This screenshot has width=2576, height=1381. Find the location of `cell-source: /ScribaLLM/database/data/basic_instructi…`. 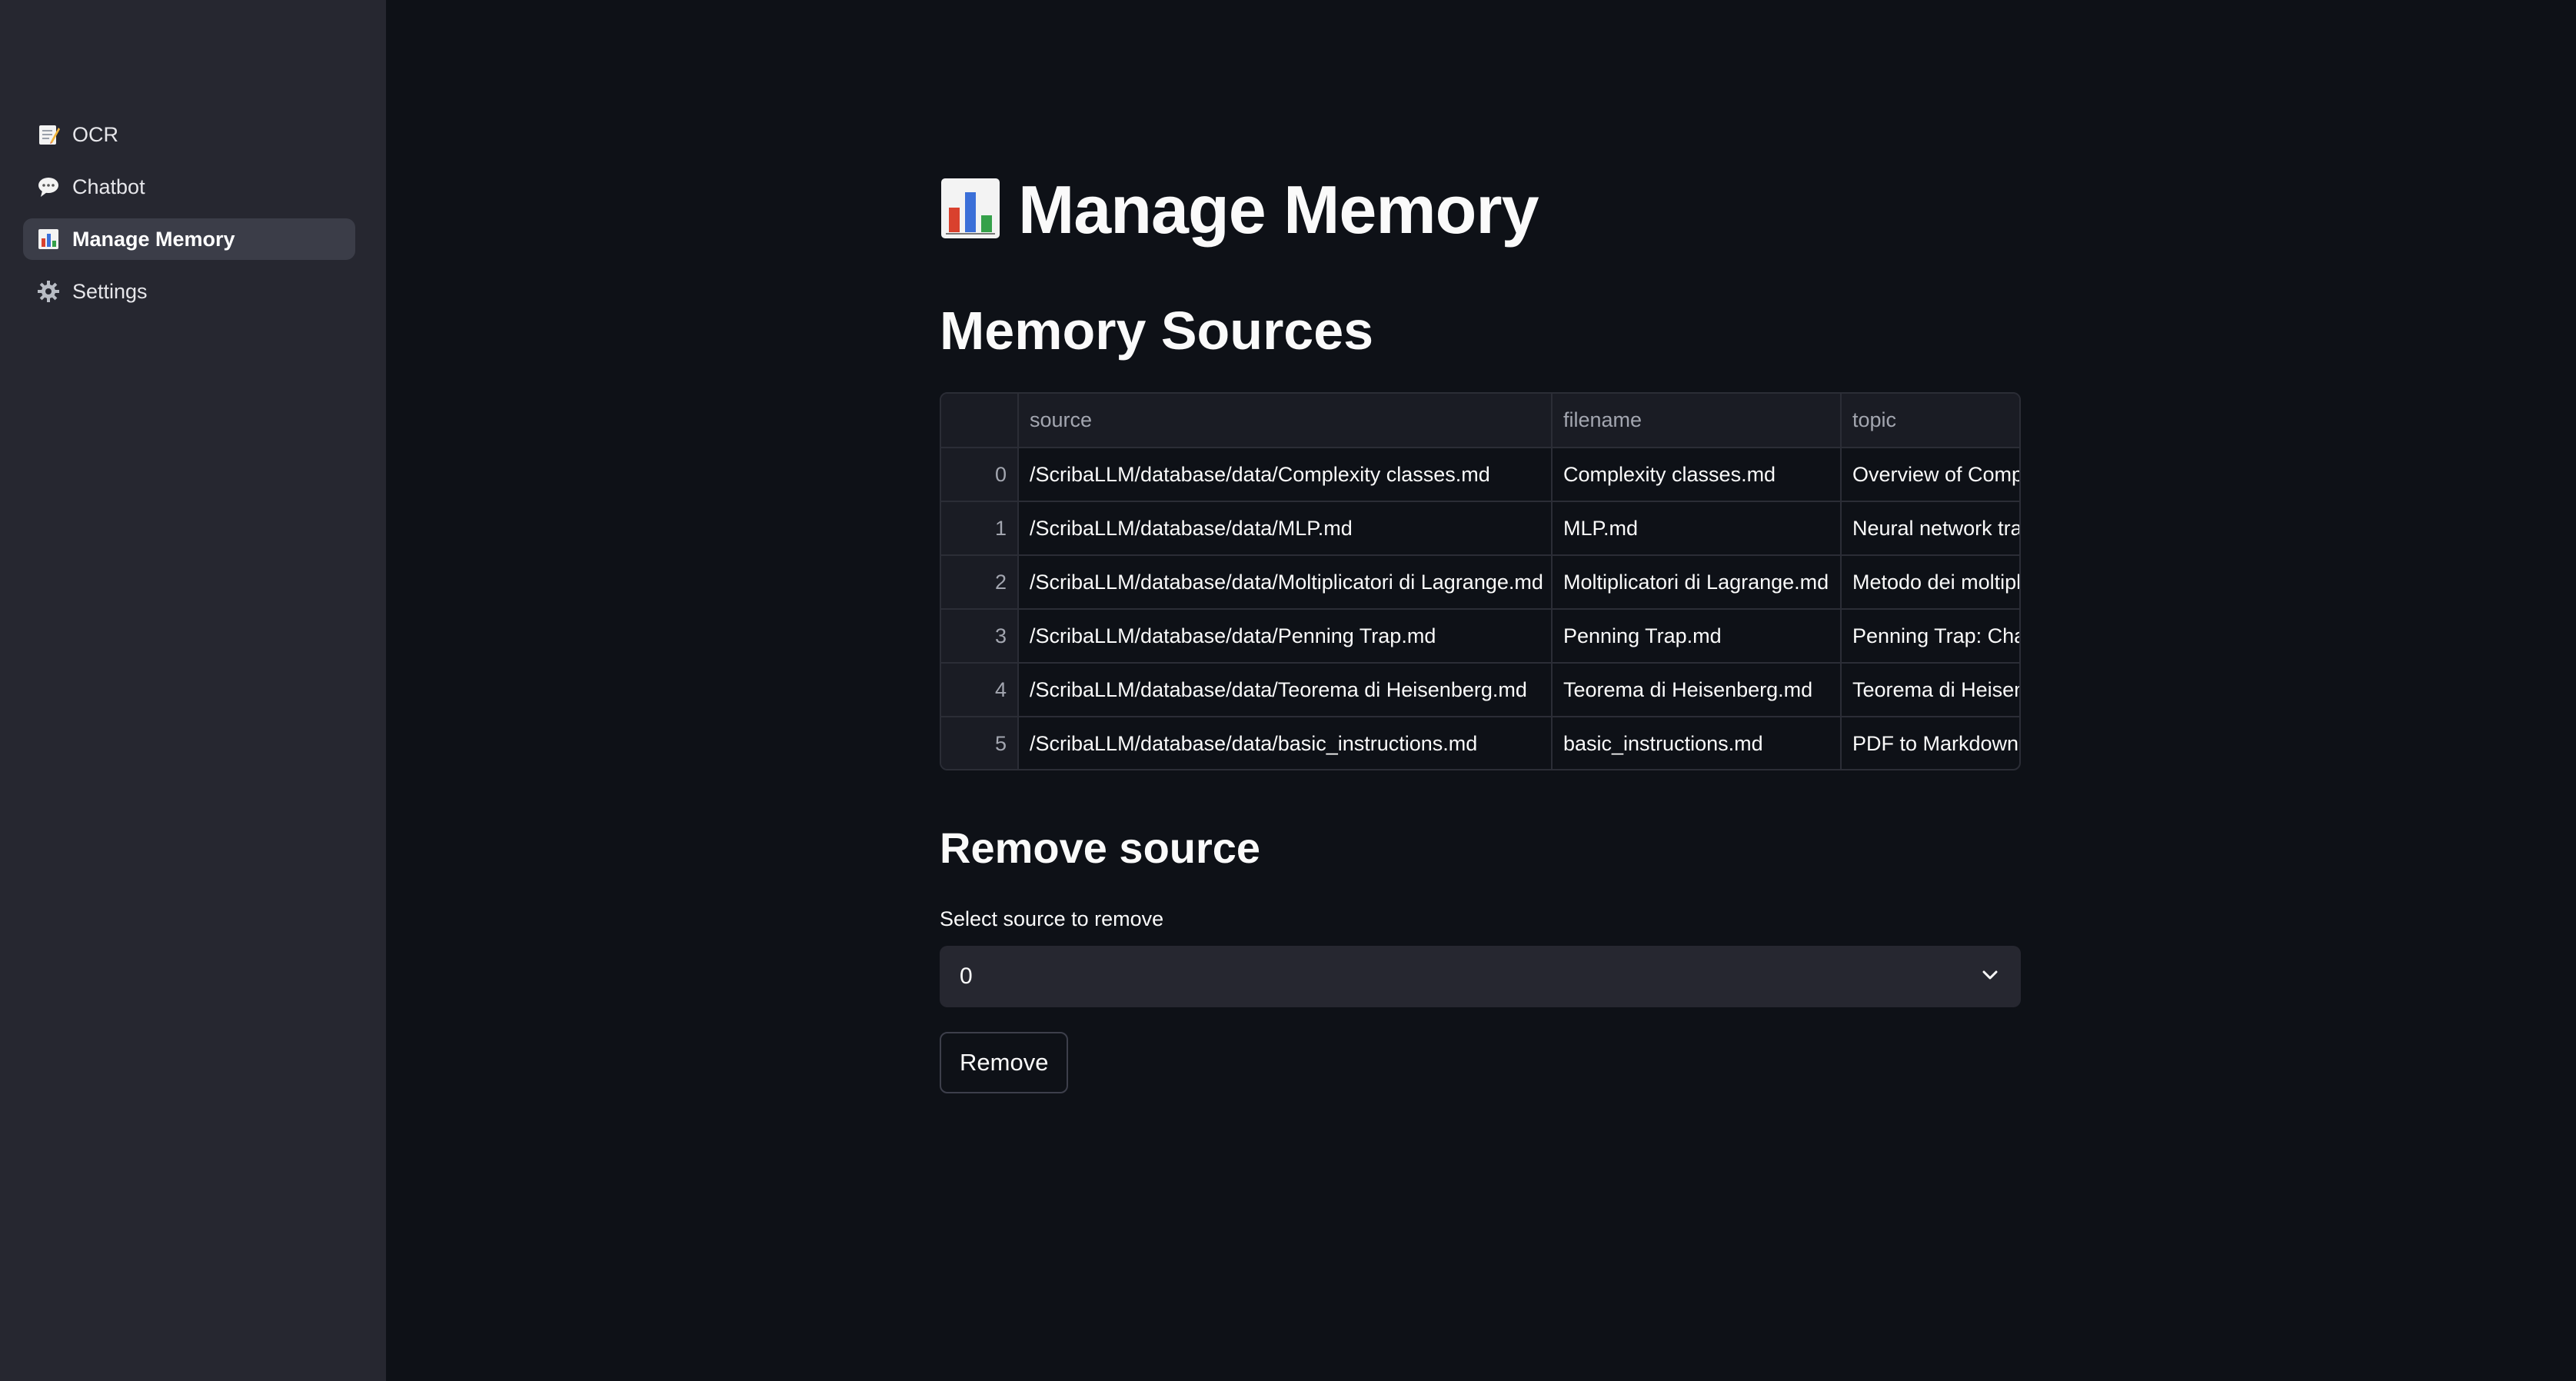

cell-source: /ScribaLLM/database/data/basic_instructi… is located at coordinates (1285, 743).